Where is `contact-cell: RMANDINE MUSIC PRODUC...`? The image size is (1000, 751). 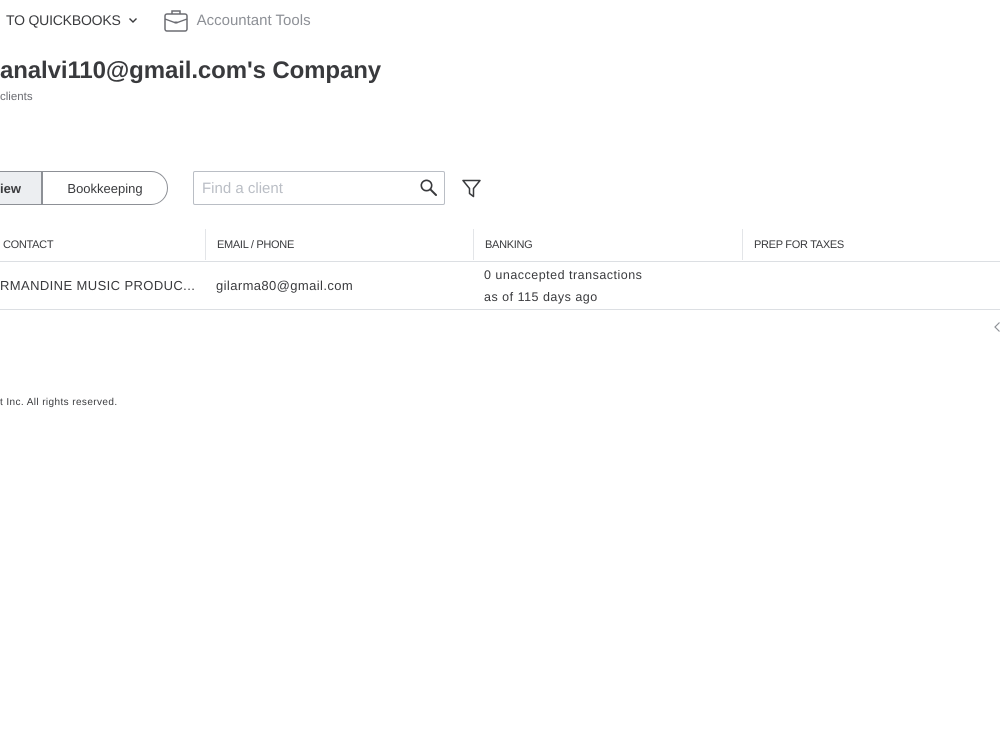
contact-cell: RMANDINE MUSIC PRODUC... is located at coordinates (98, 285).